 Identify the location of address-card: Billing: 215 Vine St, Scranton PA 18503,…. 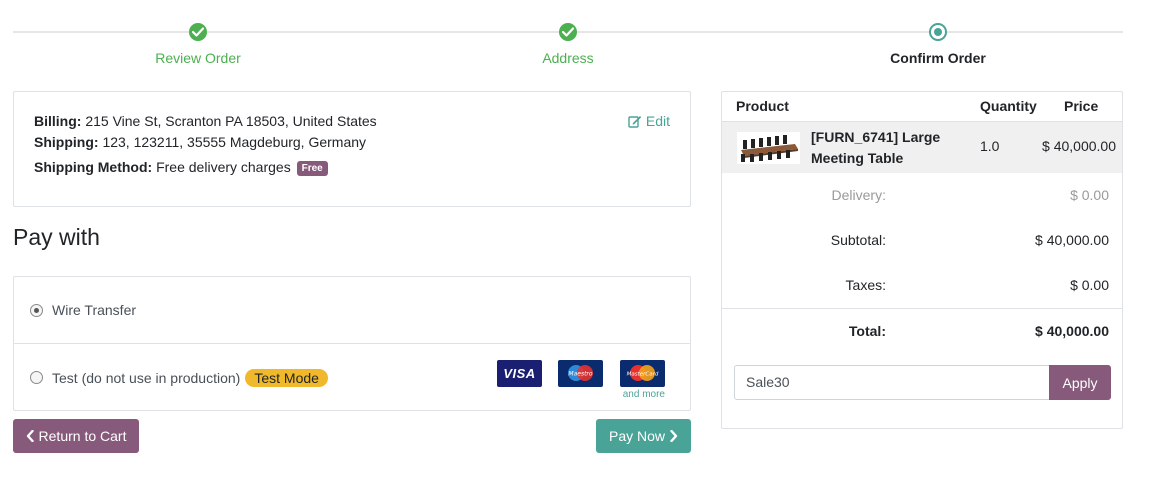
(352, 149).